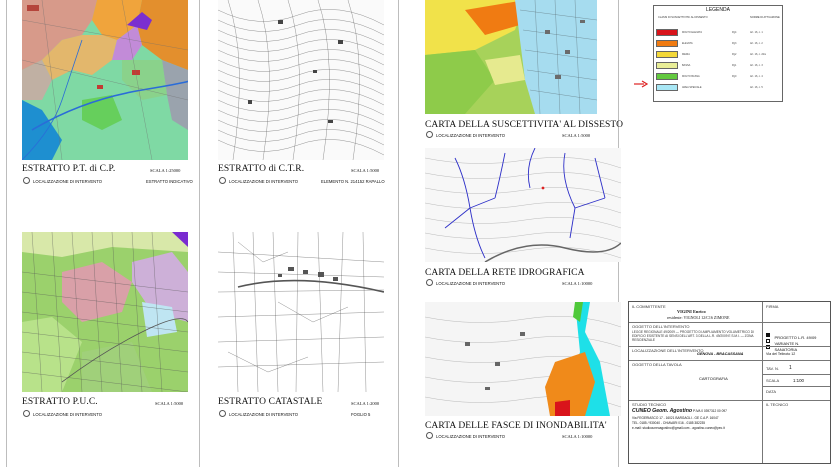 This screenshot has width=835, height=467. I want to click on ctr-note: ELEMENTO N. 214152 RAPALLO, so click(353, 181).